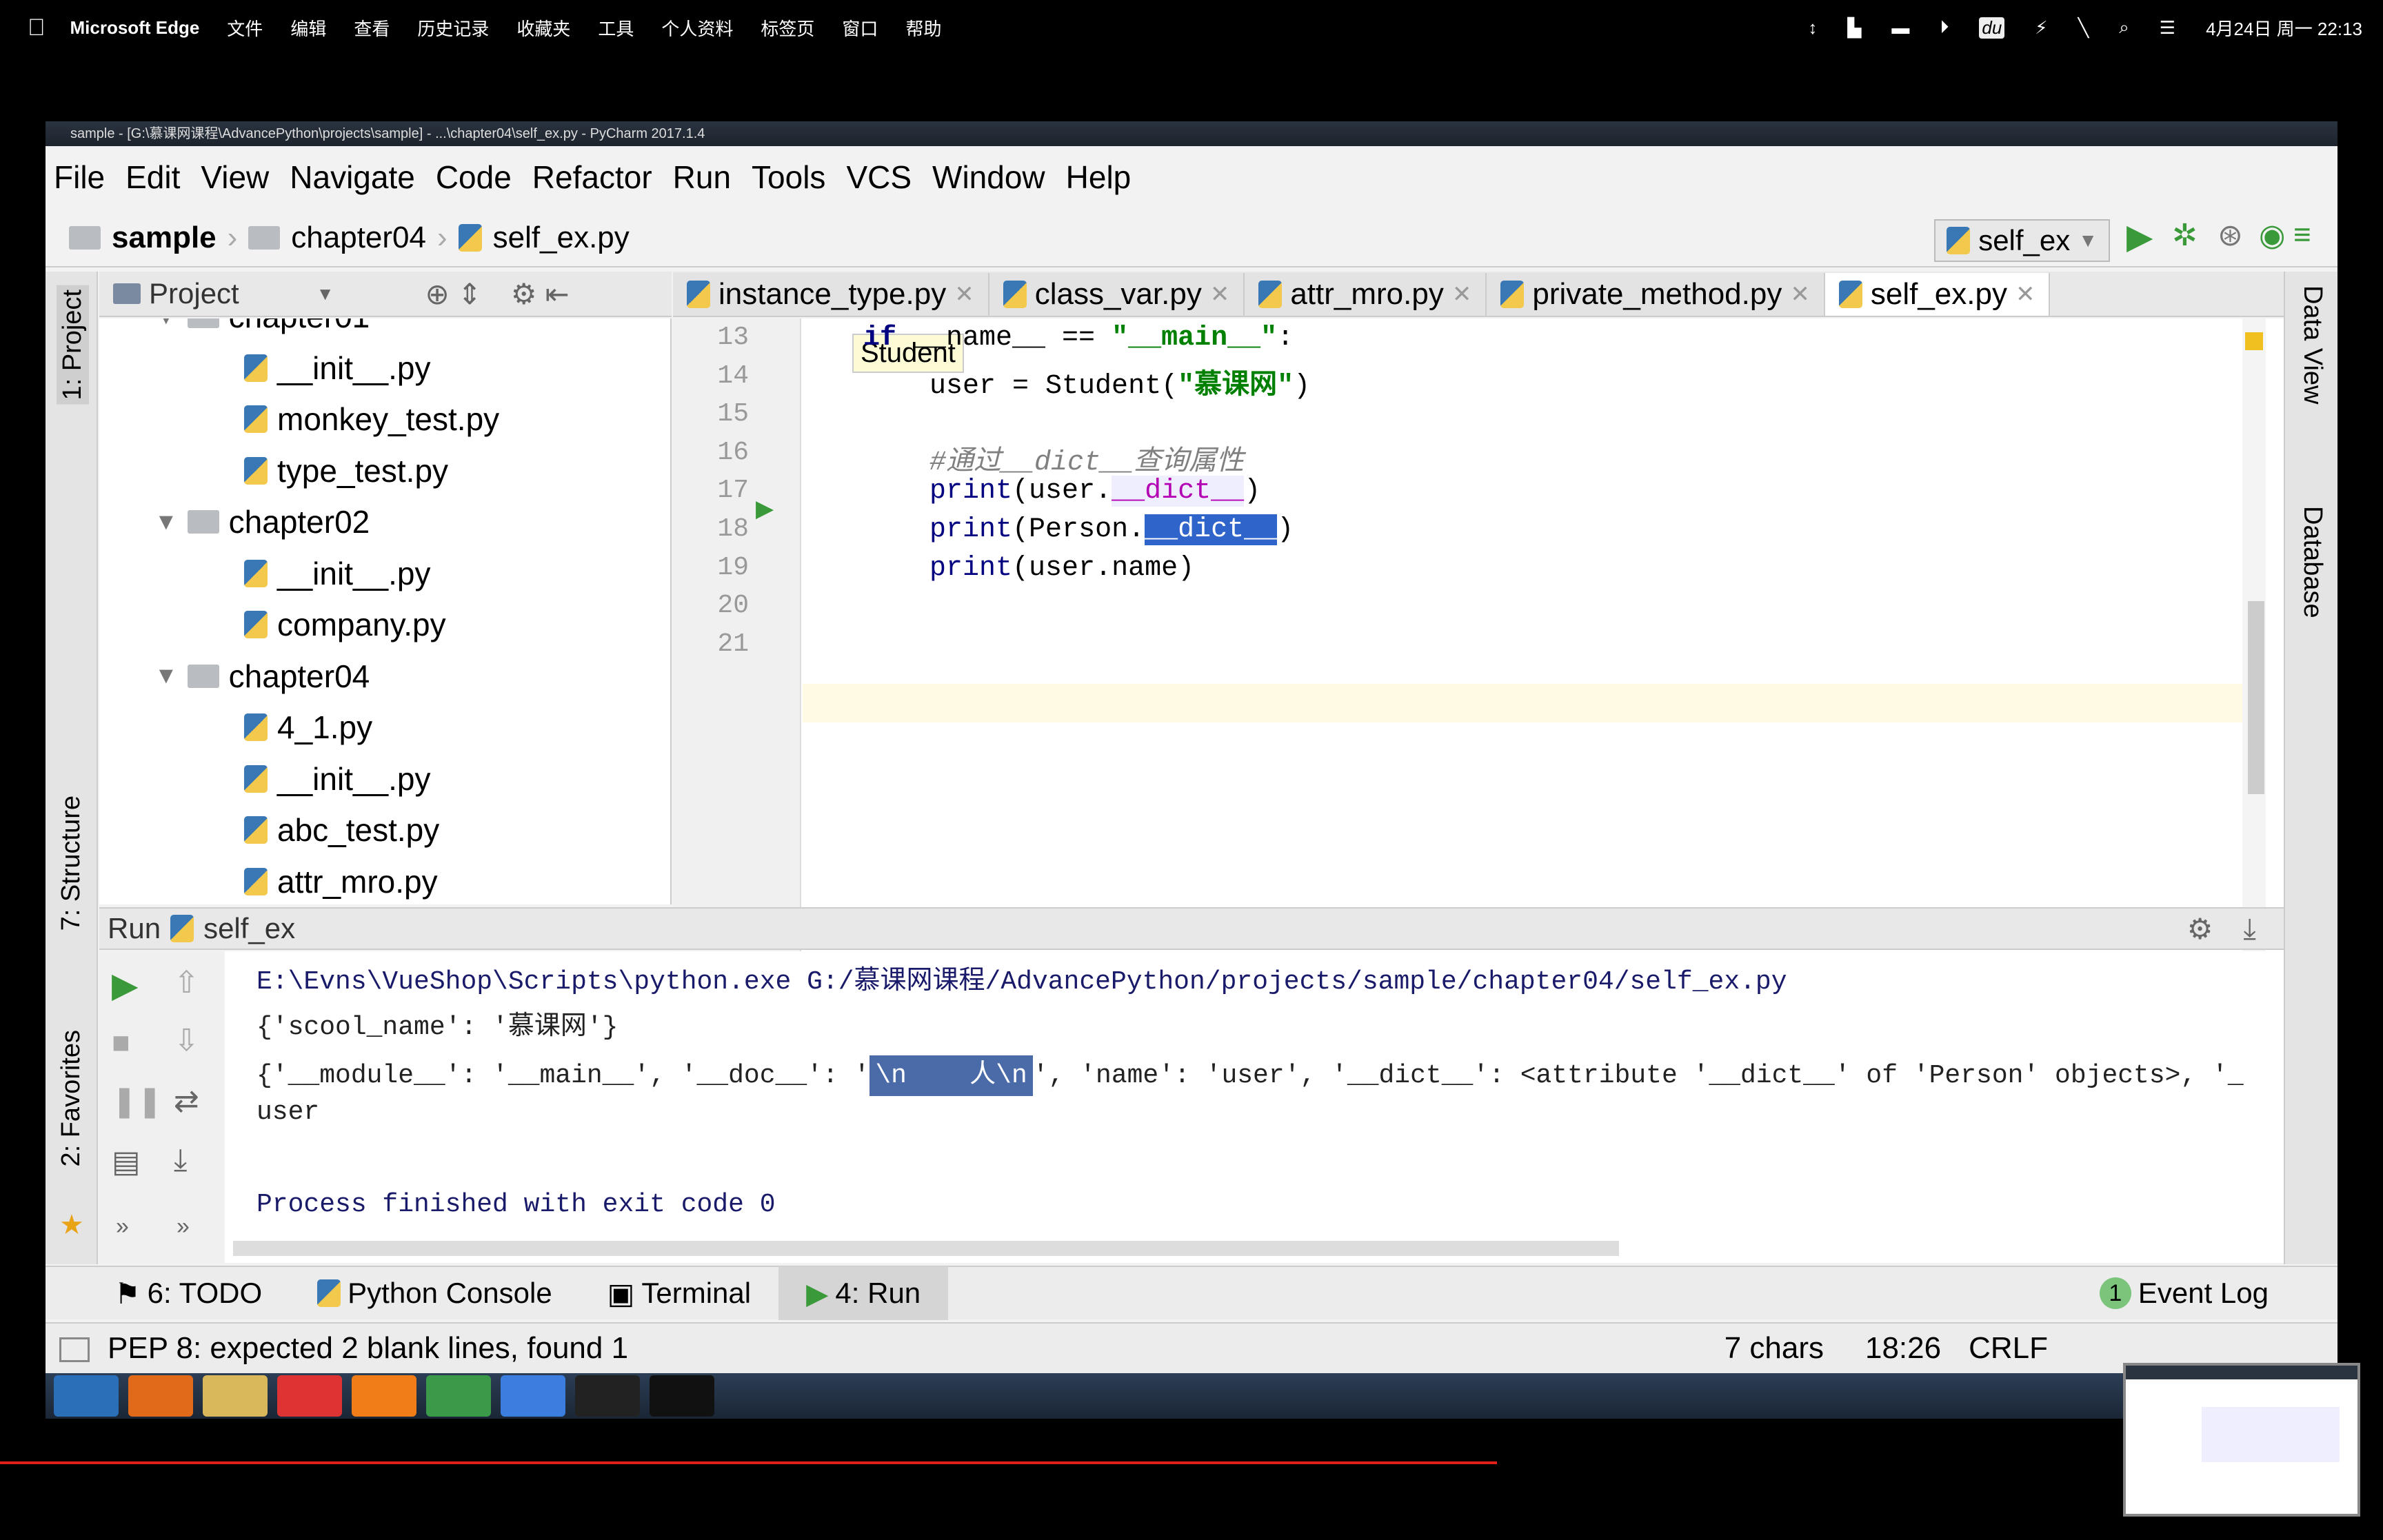 The image size is (2383, 1540). Describe the element at coordinates (470, 294) in the screenshot. I see `collapse-icon: ⇕` at that location.